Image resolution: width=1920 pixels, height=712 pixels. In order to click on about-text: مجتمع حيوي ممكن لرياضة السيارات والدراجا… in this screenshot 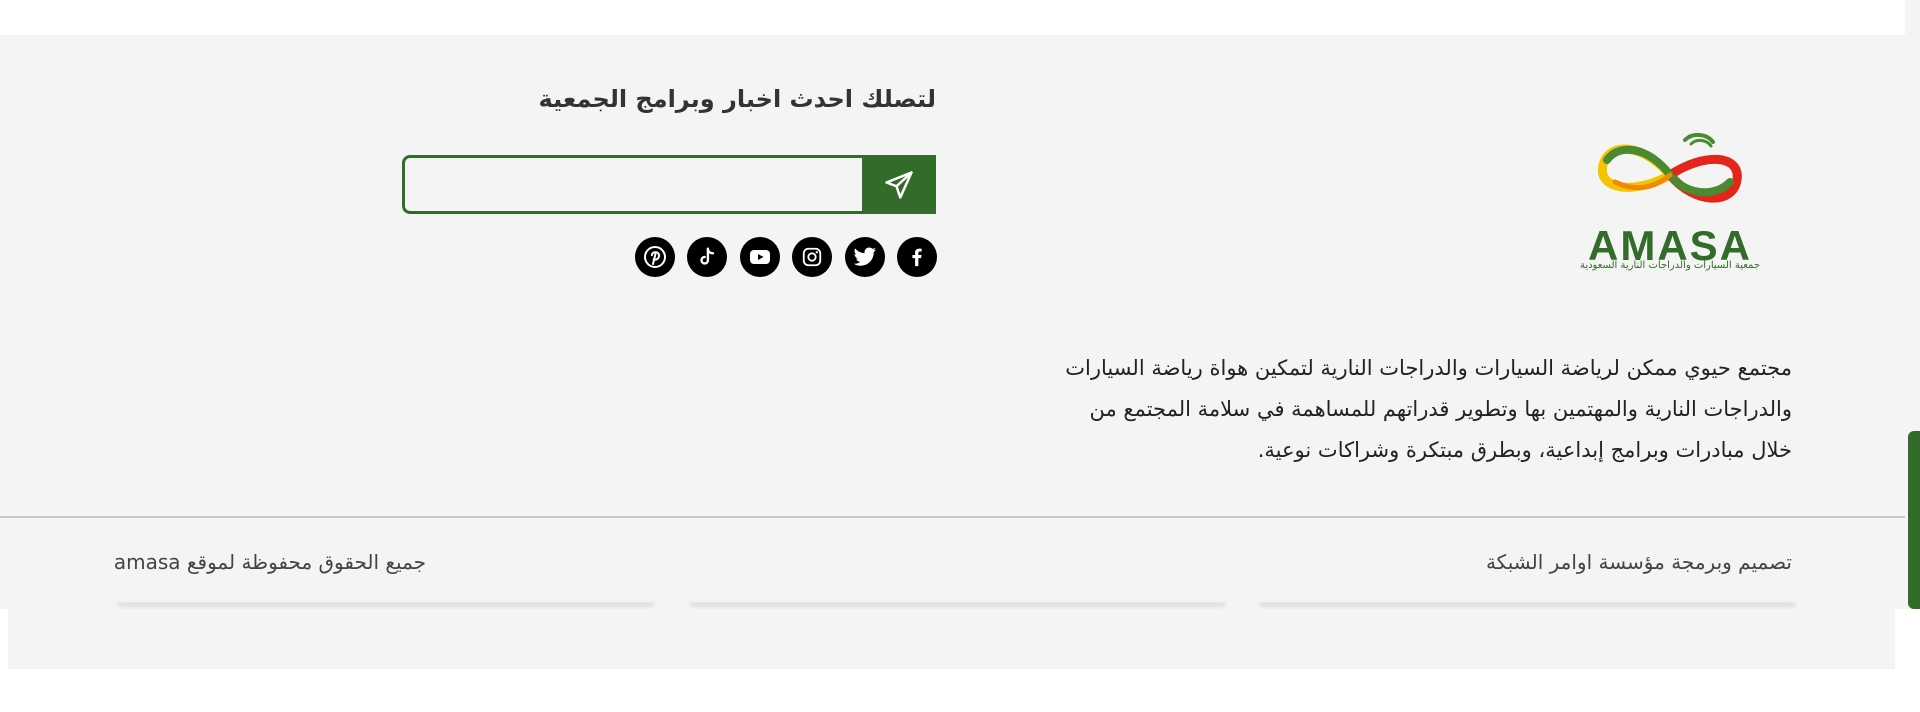, I will do `click(1386, 409)`.